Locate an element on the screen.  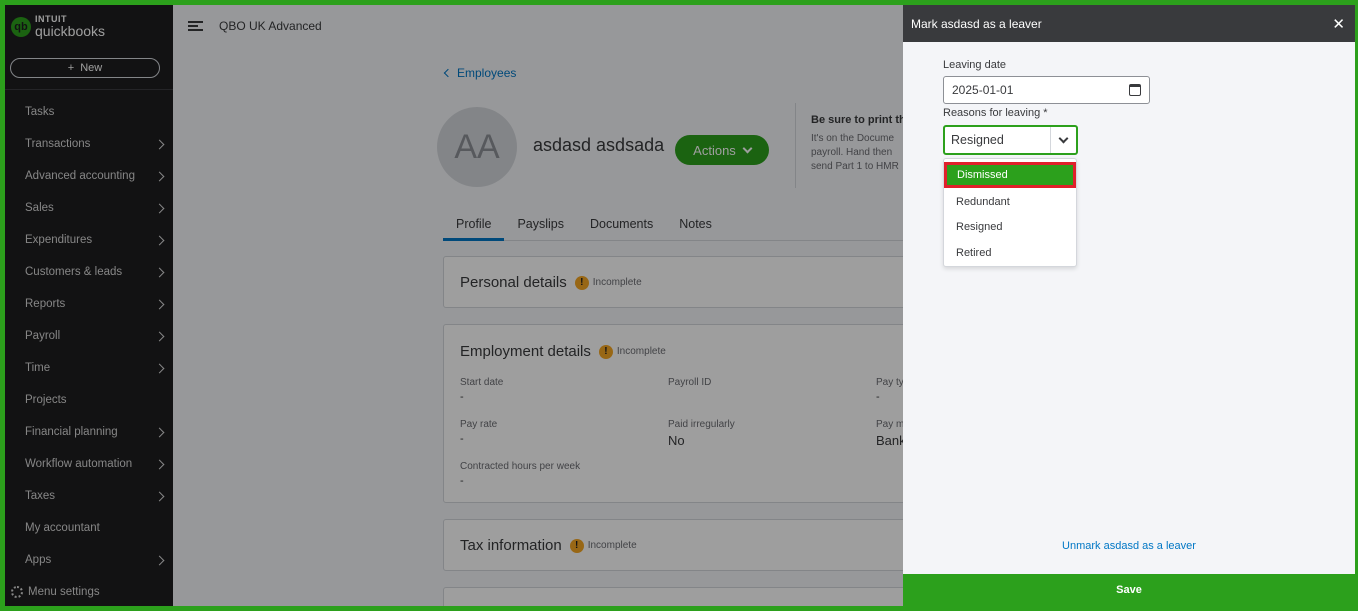
reasons-label: Reasons for leaving * is located at coordinates (995, 113).